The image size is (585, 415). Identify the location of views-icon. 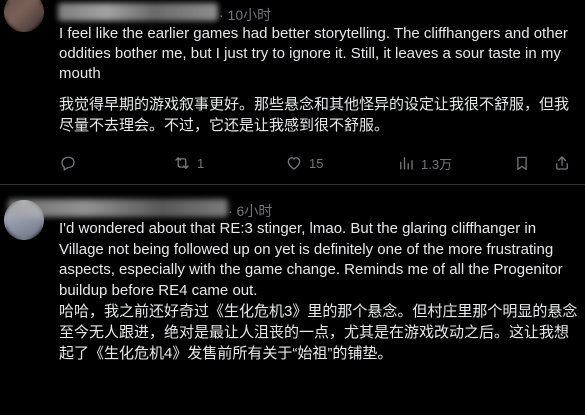
(406, 163).